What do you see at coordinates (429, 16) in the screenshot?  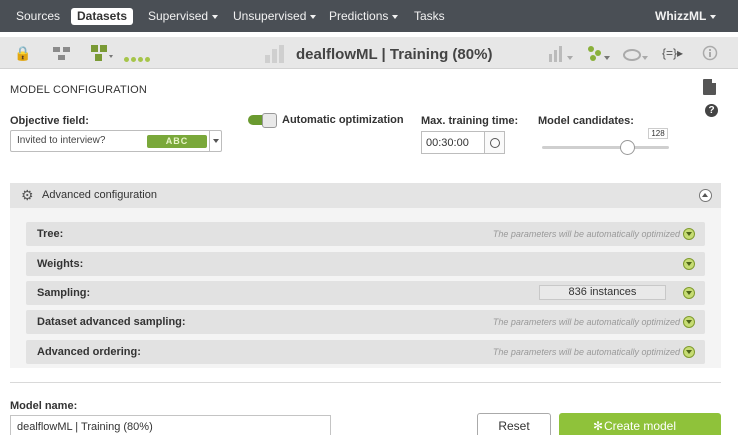 I see `nav-tasks: Tasks` at bounding box center [429, 16].